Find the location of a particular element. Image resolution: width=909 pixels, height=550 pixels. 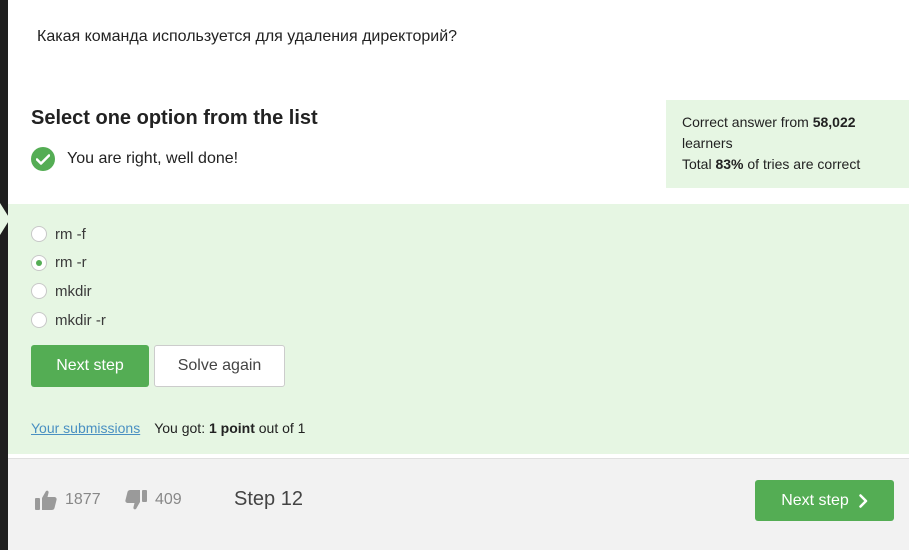

stats-percent-value: 83% is located at coordinates (729, 164).